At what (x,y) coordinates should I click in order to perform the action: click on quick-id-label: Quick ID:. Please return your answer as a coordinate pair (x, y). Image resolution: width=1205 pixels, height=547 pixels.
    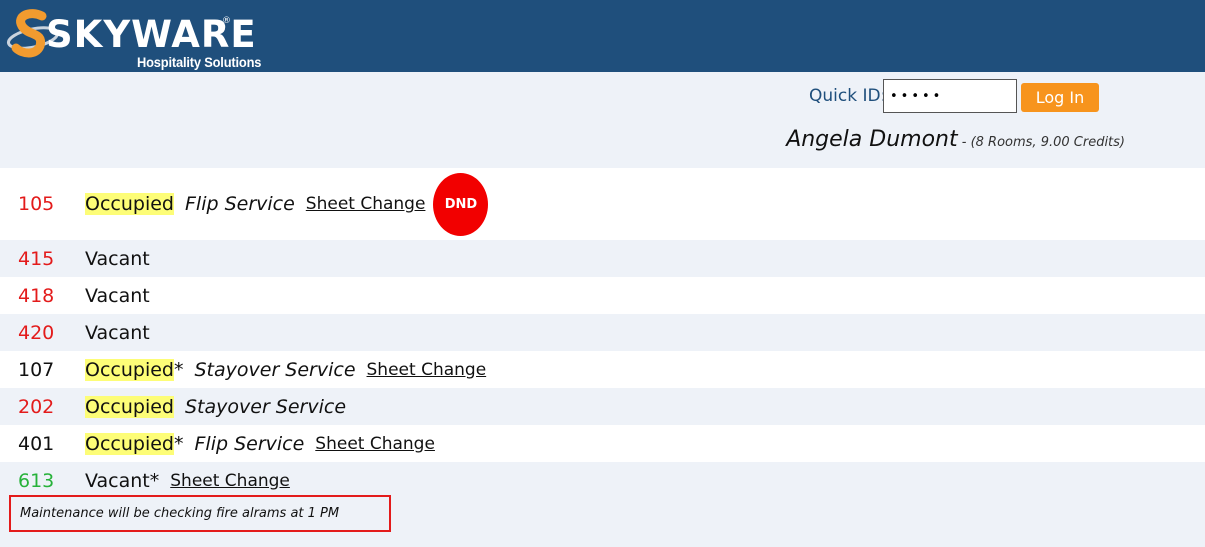
    Looking at the image, I should click on (848, 96).